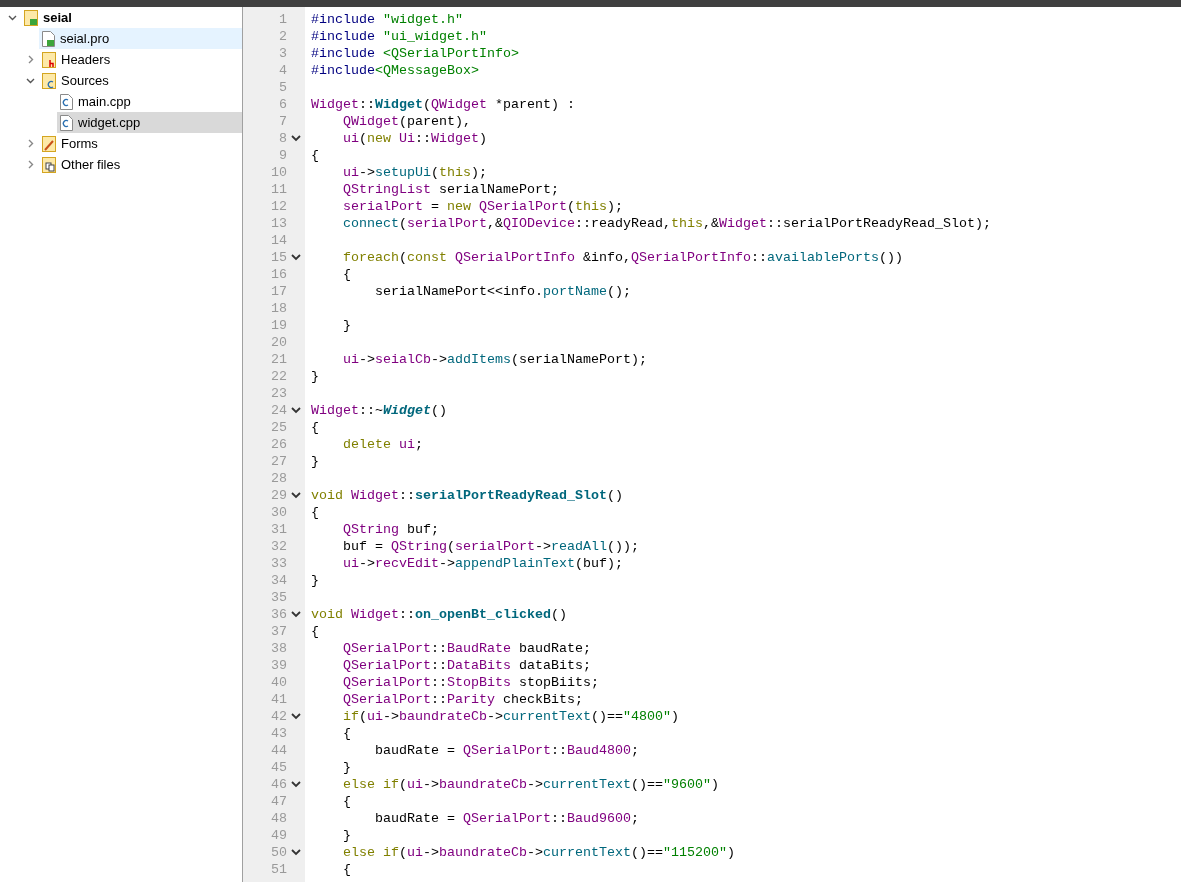 The image size is (1181, 882). What do you see at coordinates (279, 580) in the screenshot?
I see `line-number: 34` at bounding box center [279, 580].